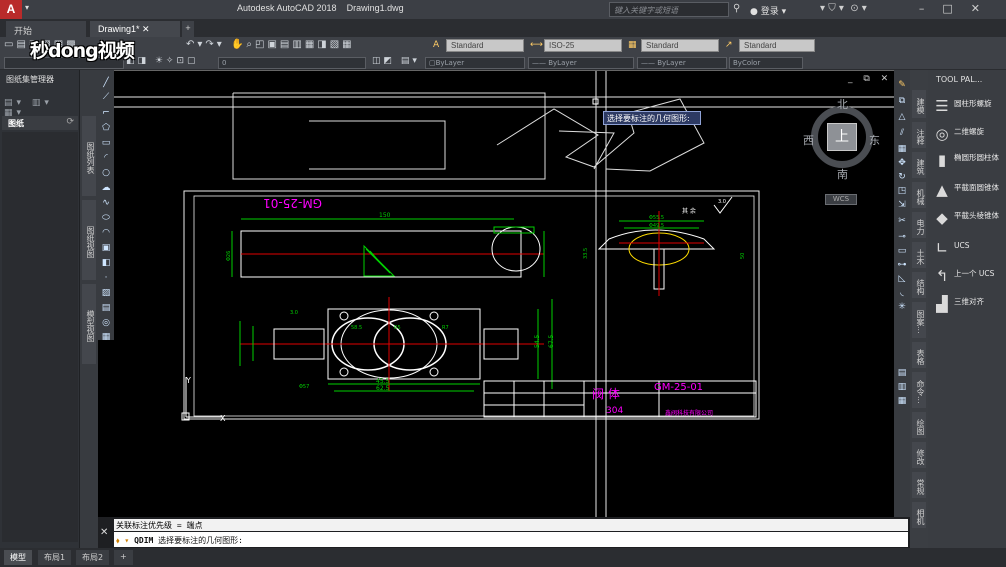  What do you see at coordinates (919, 255) in the screenshot?
I see `tab-civil: 土木` at bounding box center [919, 255].